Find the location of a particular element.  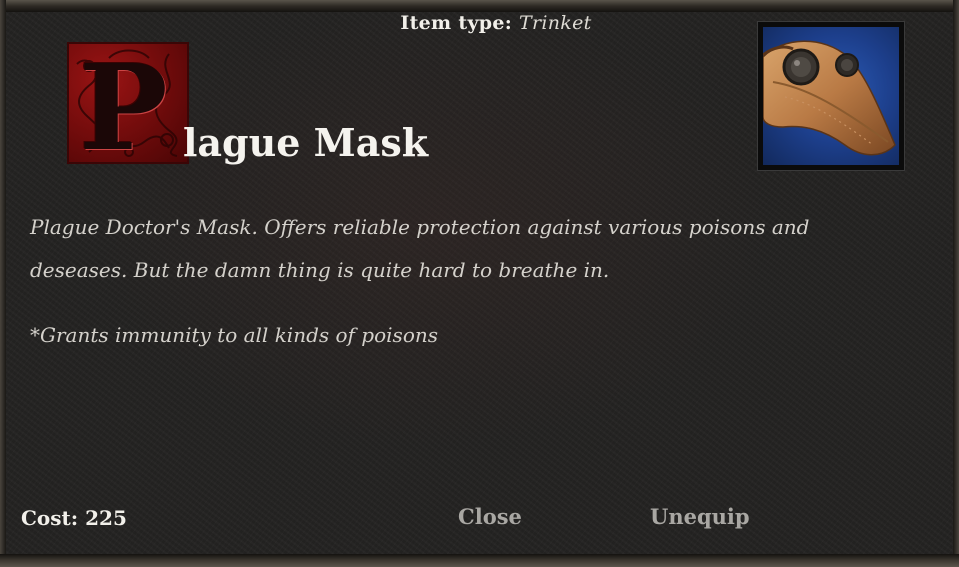

item-cost: Cost: 225 is located at coordinates (74, 518).